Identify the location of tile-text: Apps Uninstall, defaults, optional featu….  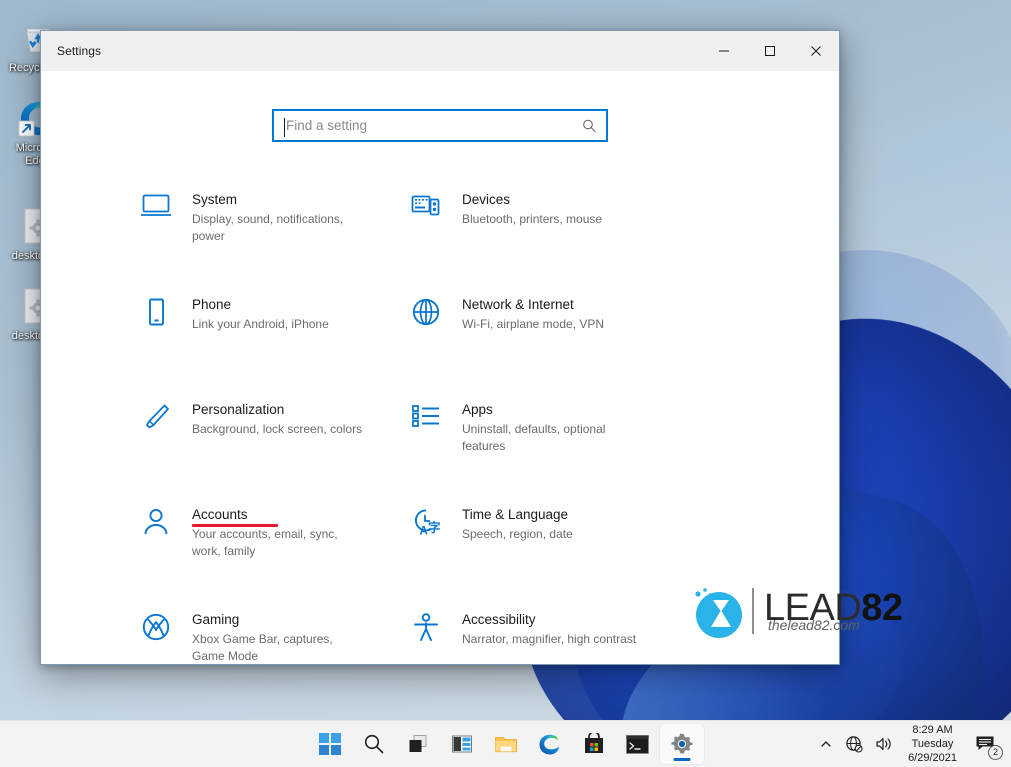
(549, 427).